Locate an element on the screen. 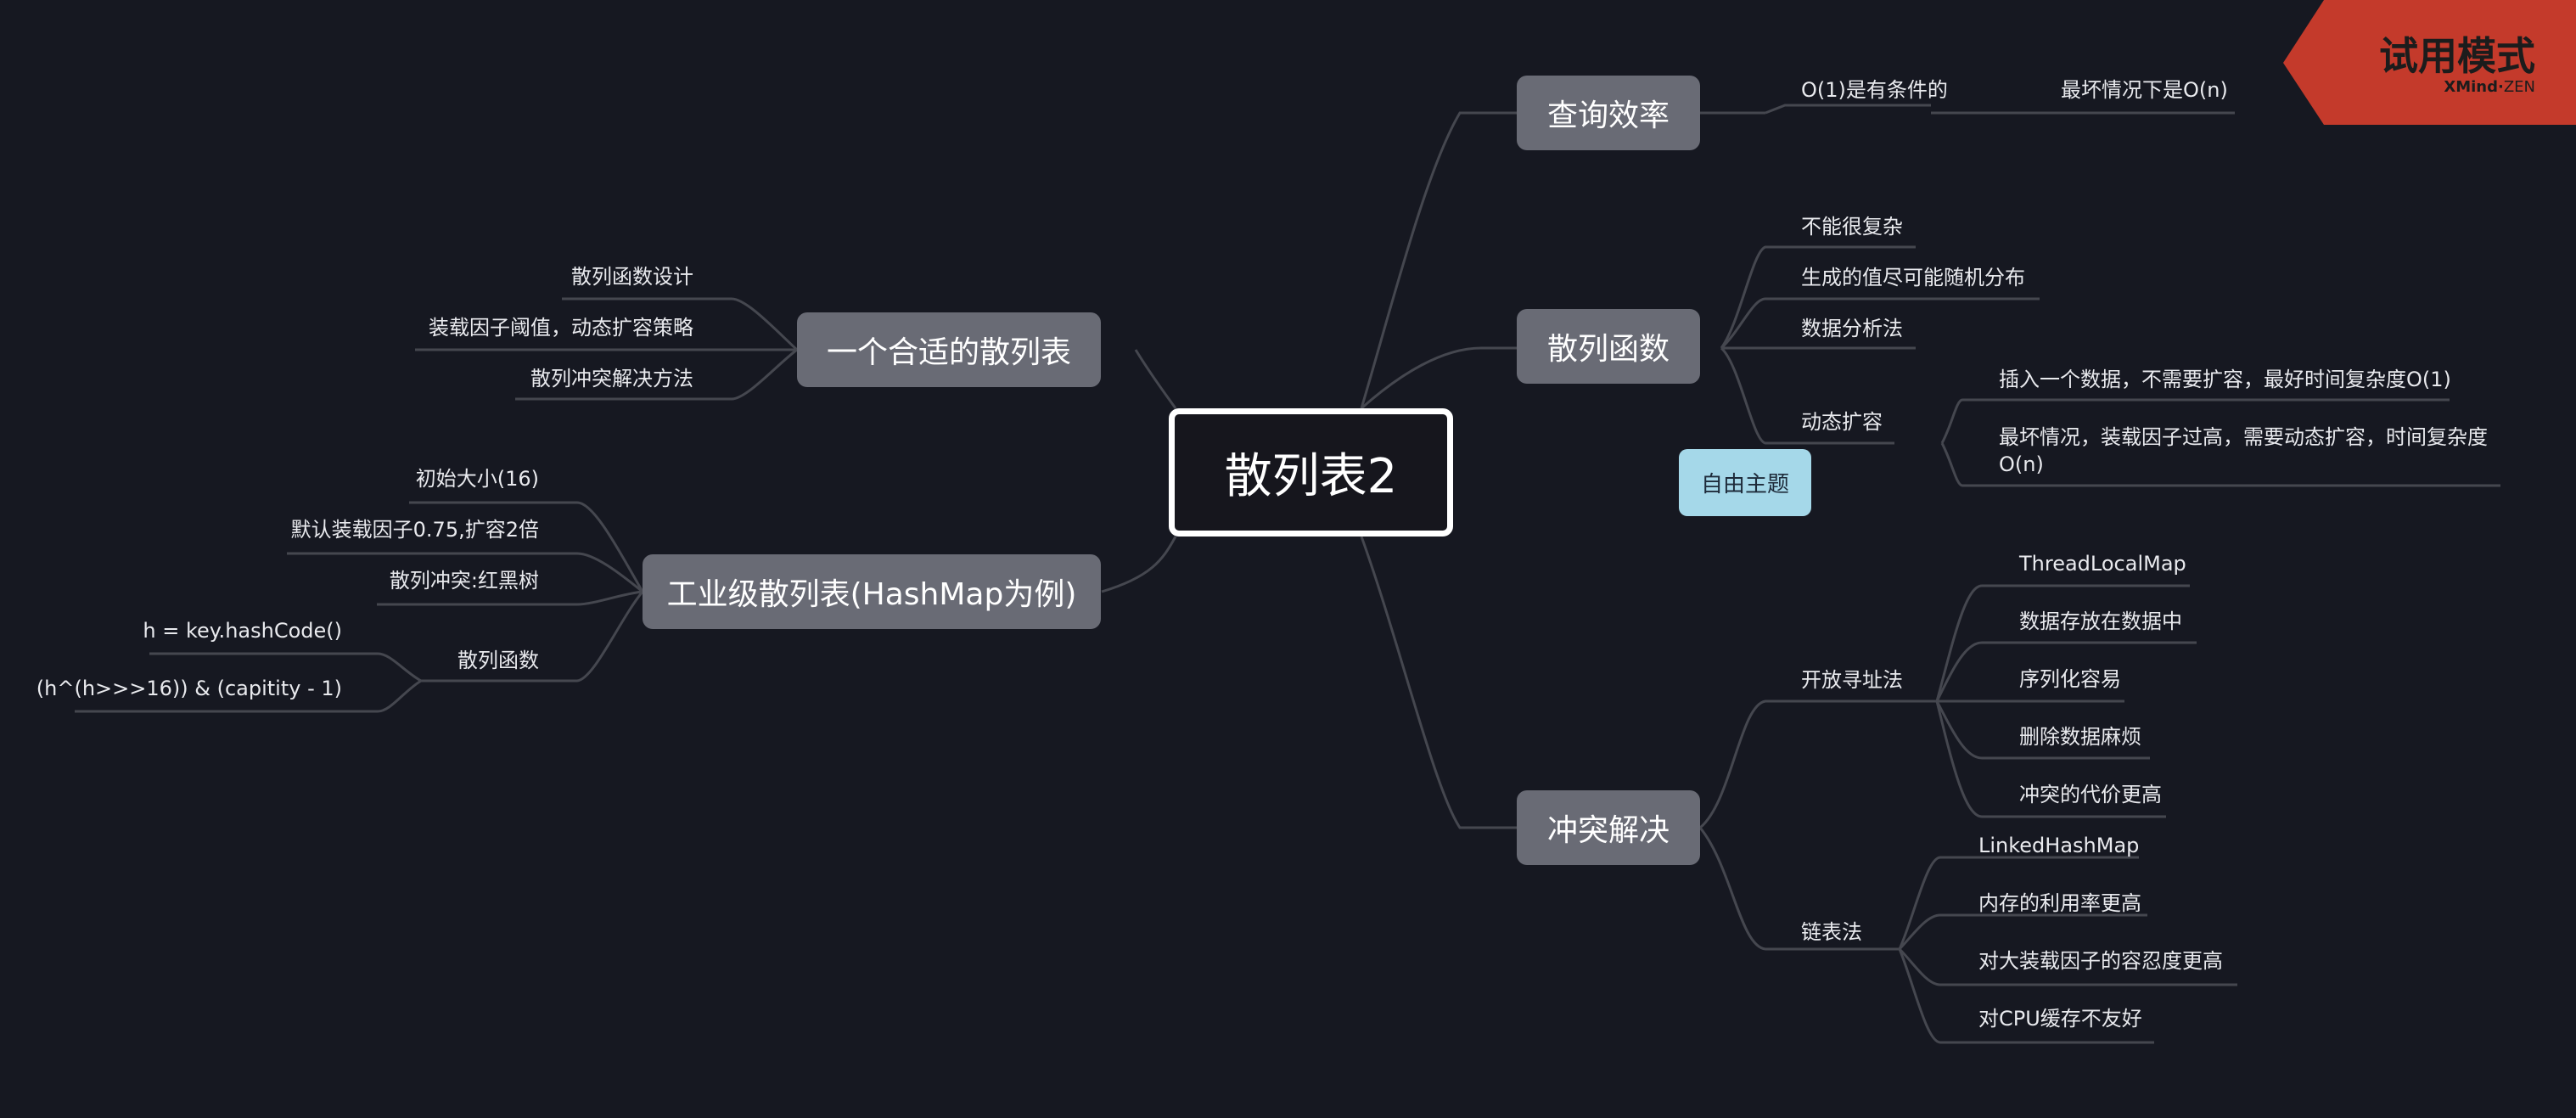 Image resolution: width=2576 pixels, height=1118 pixels. leaf-stored-in-array: 数据存放在数据中 is located at coordinates (2100, 621).